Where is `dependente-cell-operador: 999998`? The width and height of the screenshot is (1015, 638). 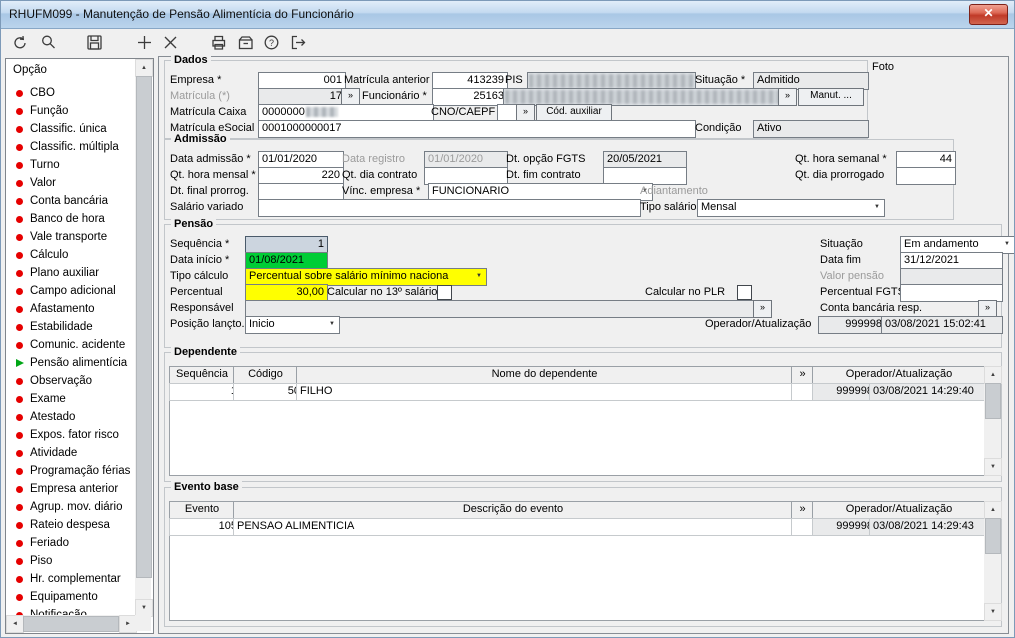 dependente-cell-operador: 999998 is located at coordinates (844, 392).